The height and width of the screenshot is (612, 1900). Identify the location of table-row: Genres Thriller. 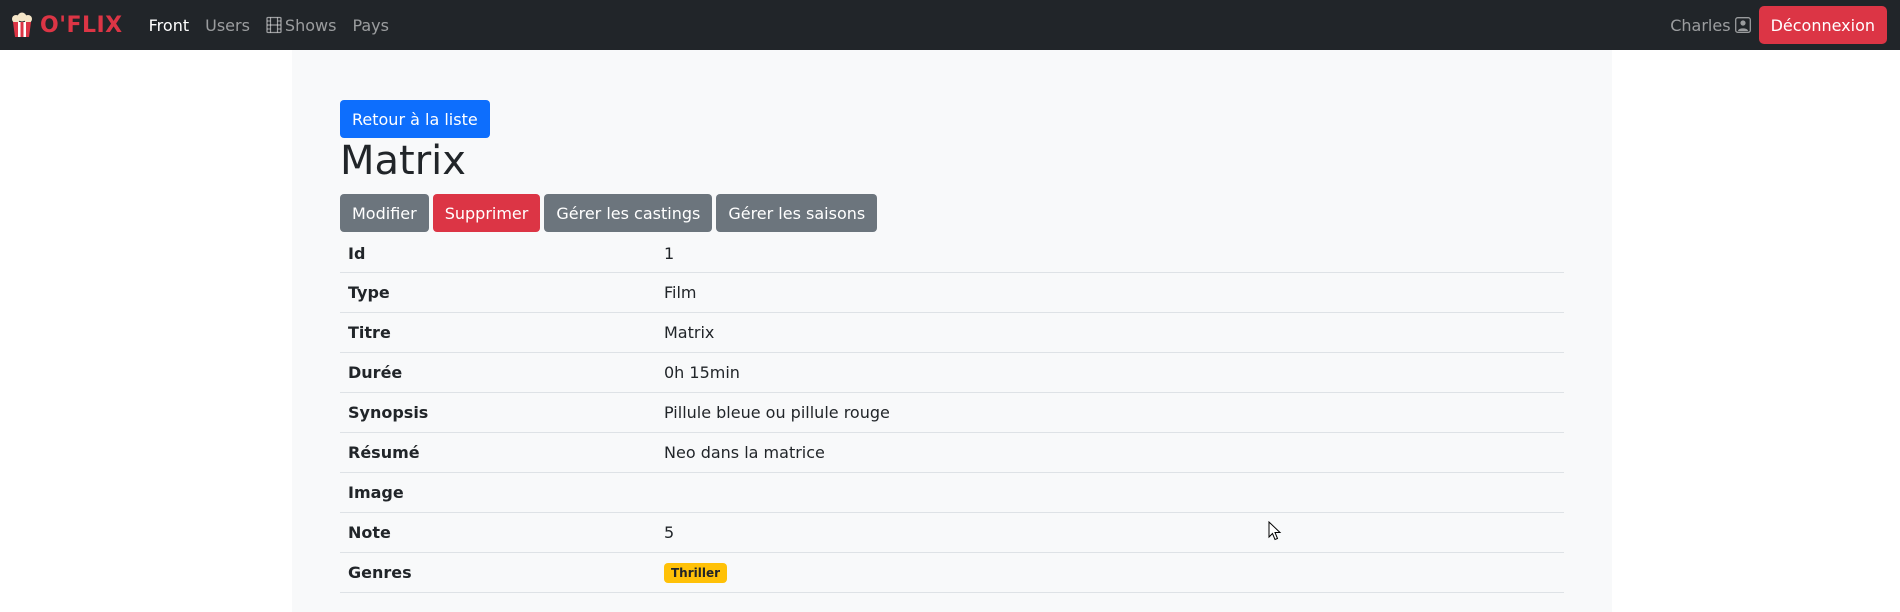
(952, 572).